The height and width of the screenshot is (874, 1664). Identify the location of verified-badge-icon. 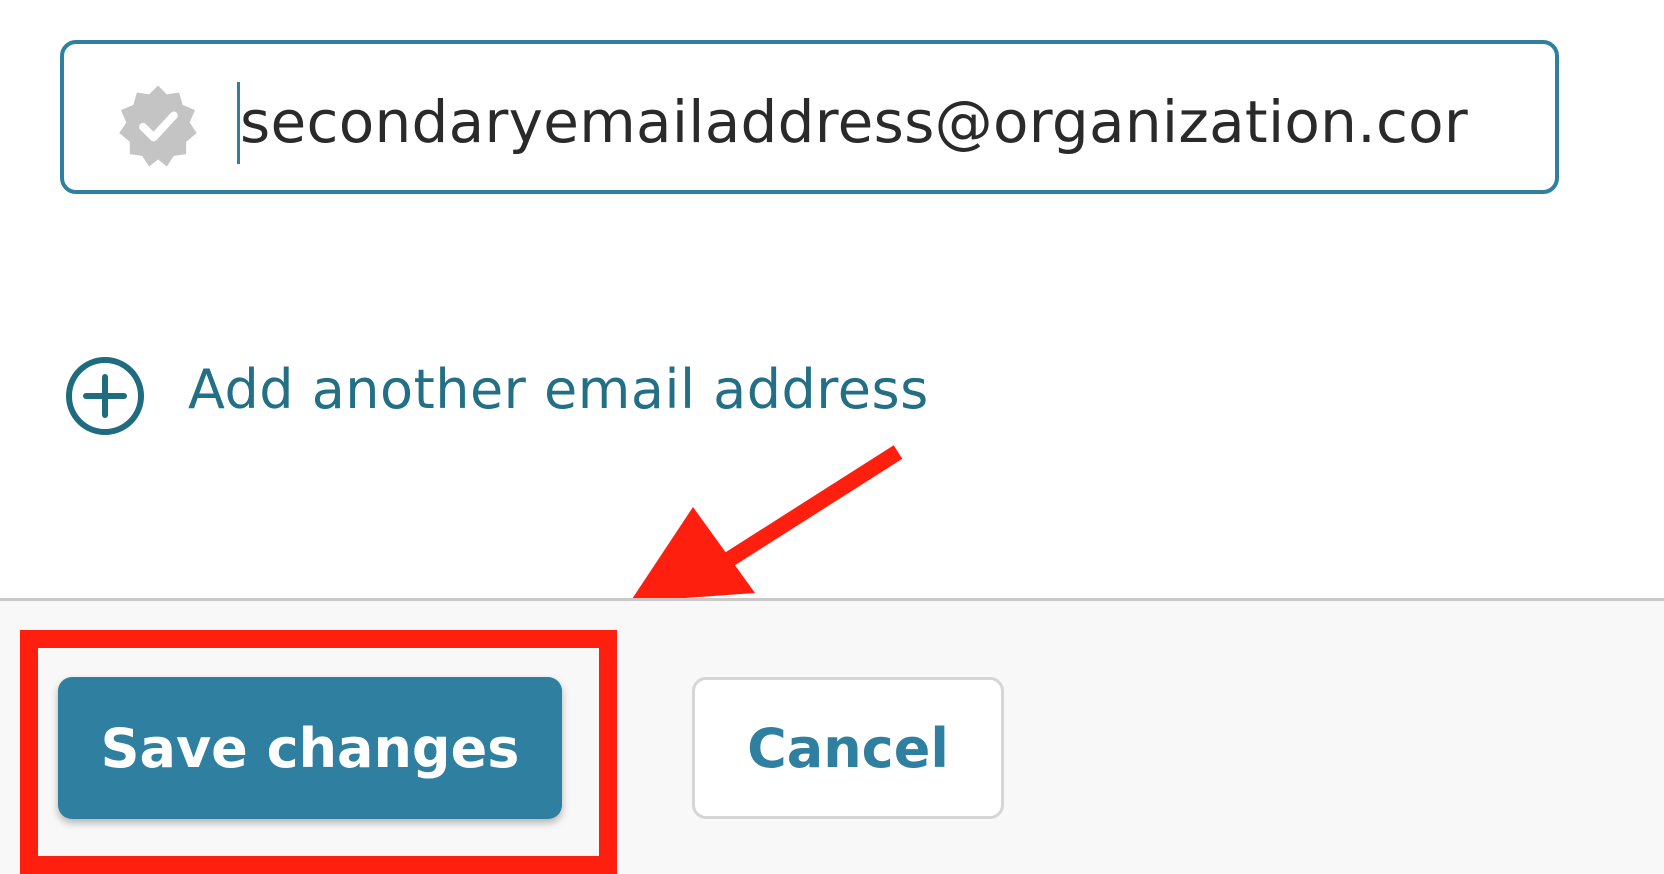
(158, 126).